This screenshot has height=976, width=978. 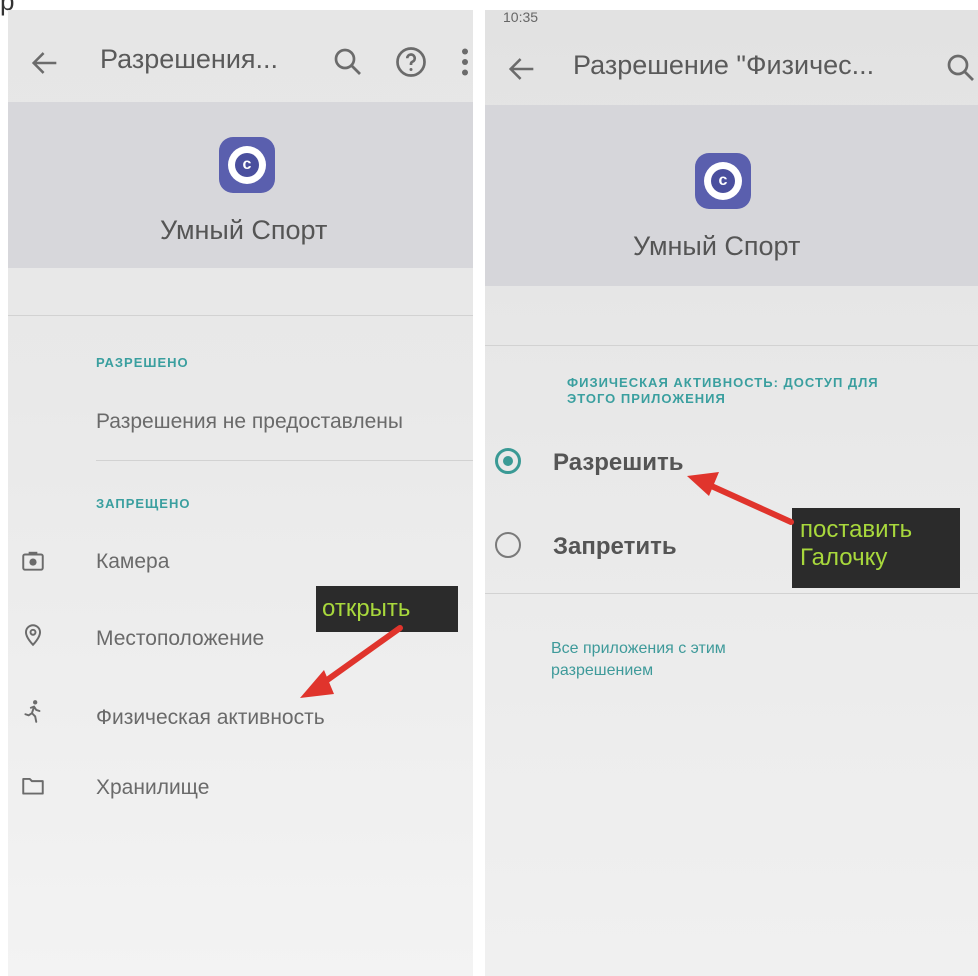 What do you see at coordinates (638, 648) in the screenshot?
I see `all-apps-link-line1: Все приложения с этим` at bounding box center [638, 648].